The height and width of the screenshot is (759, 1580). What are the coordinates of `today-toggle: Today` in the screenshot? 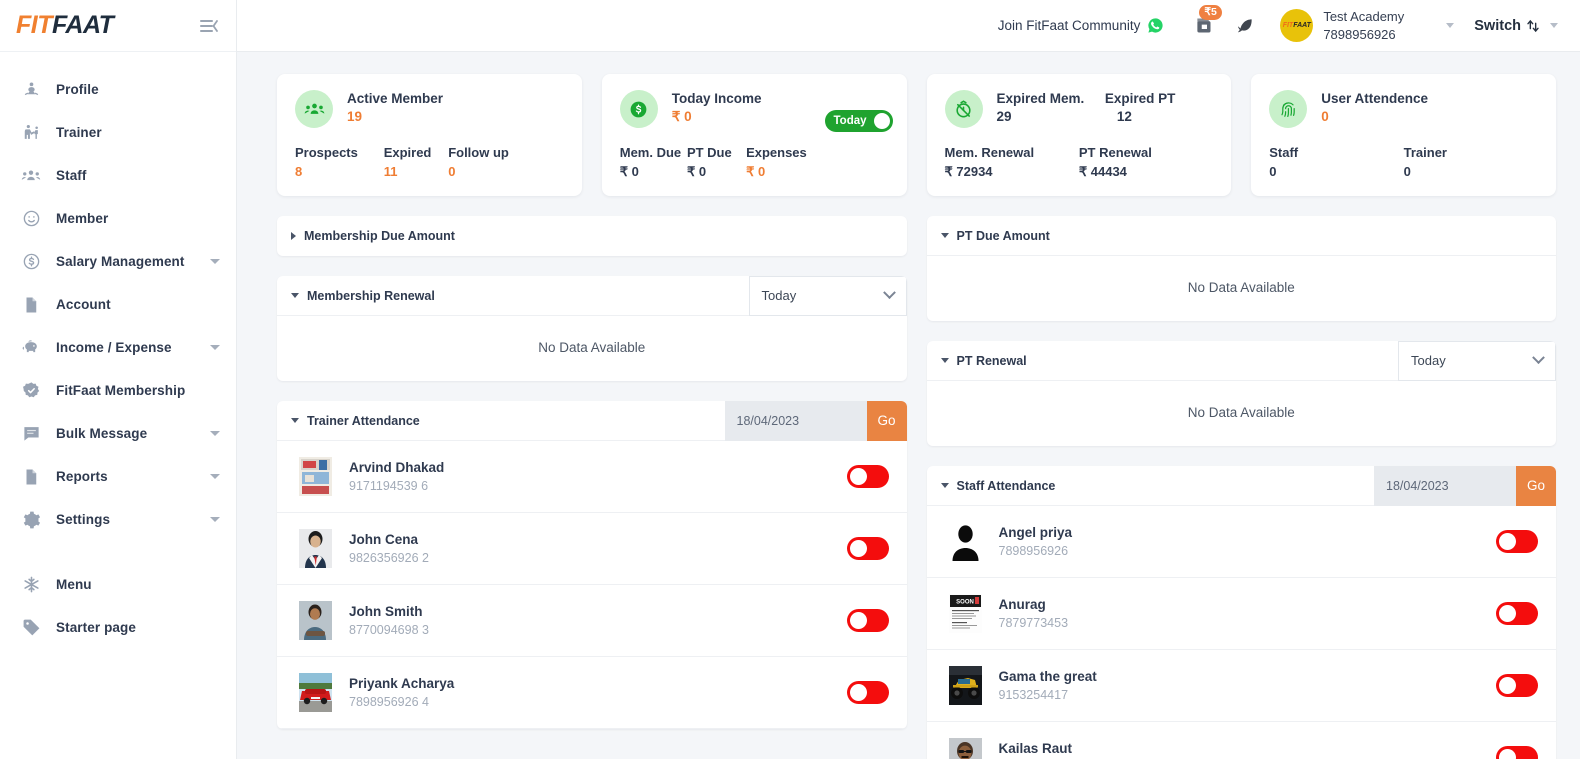 It's located at (858, 121).